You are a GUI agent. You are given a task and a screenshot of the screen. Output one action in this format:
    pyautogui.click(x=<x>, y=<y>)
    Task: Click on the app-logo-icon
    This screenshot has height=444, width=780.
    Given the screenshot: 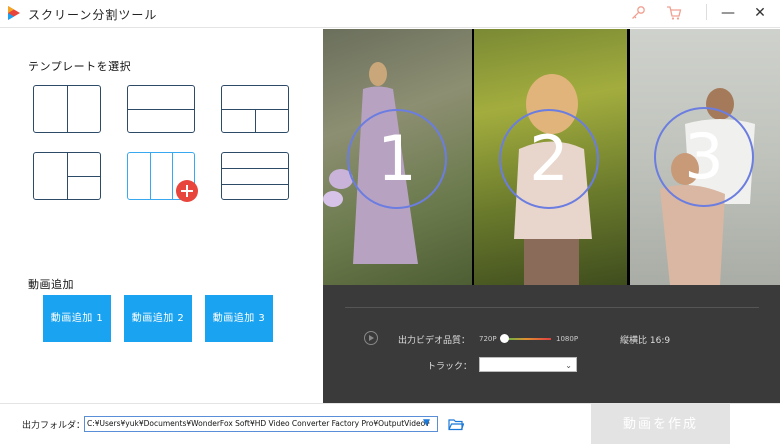 What is the action you would take?
    pyautogui.click(x=14, y=13)
    